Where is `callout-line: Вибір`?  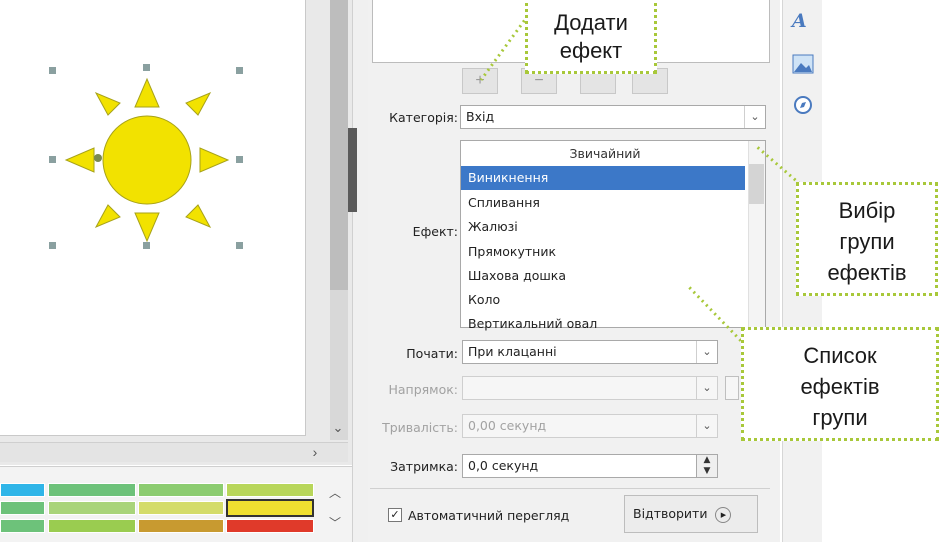 callout-line: Вибір is located at coordinates (867, 210).